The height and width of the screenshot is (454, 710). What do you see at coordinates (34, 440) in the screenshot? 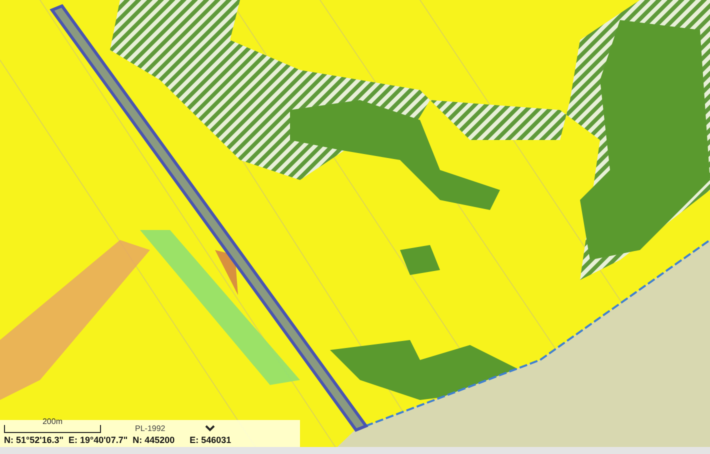
I see `coordinate-text: N: 51°52'16.3"` at bounding box center [34, 440].